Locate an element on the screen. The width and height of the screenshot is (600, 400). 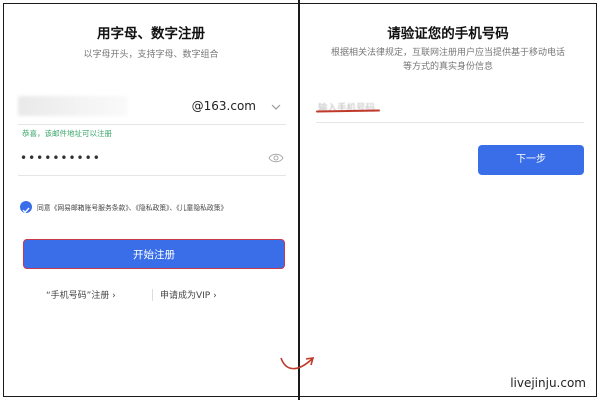
start-register-button: 开始注册 is located at coordinates (154, 254).